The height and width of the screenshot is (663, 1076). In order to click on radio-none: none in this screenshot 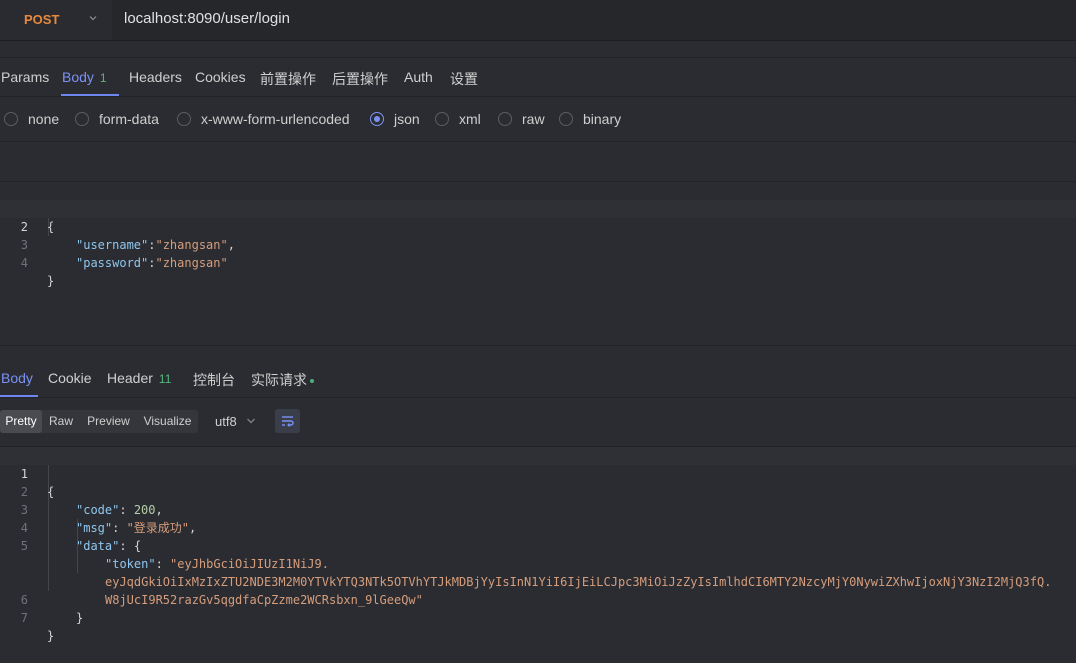, I will do `click(31, 119)`.